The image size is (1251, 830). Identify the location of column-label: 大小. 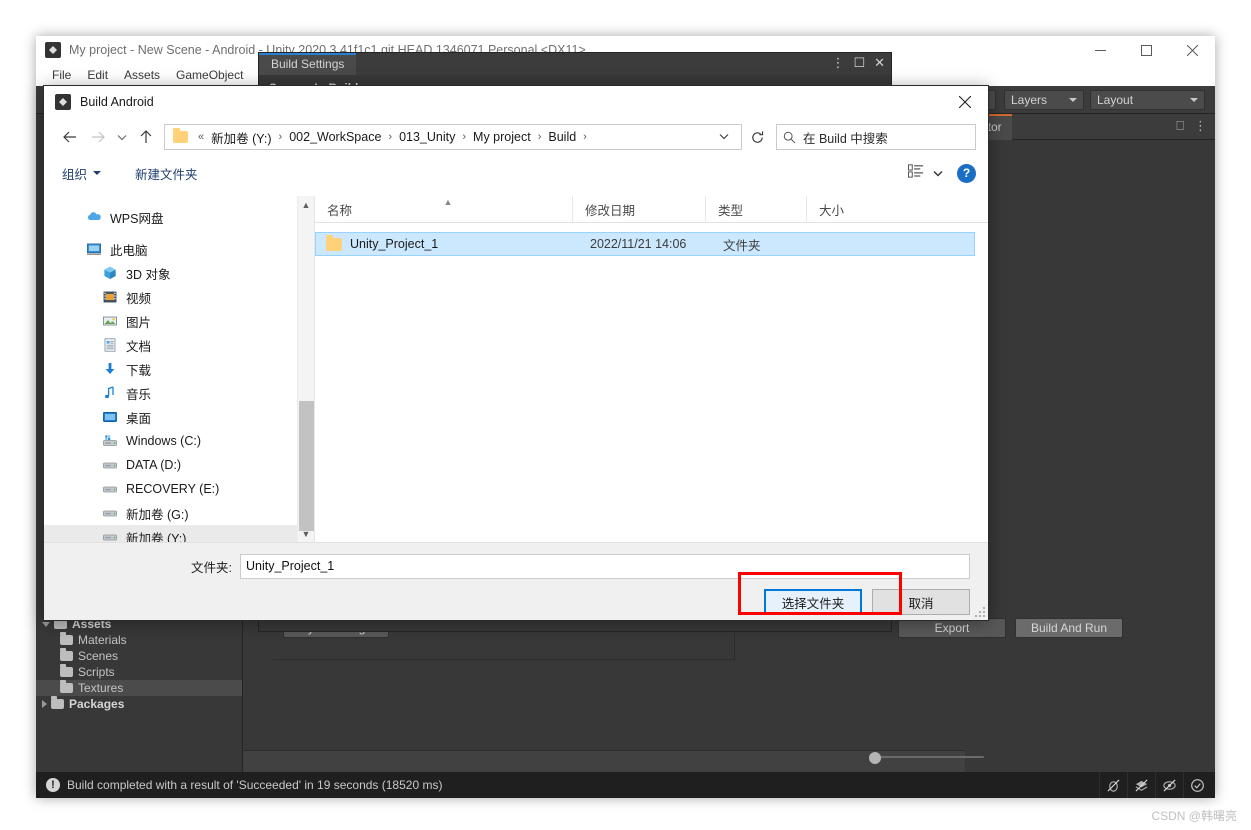
(832, 210).